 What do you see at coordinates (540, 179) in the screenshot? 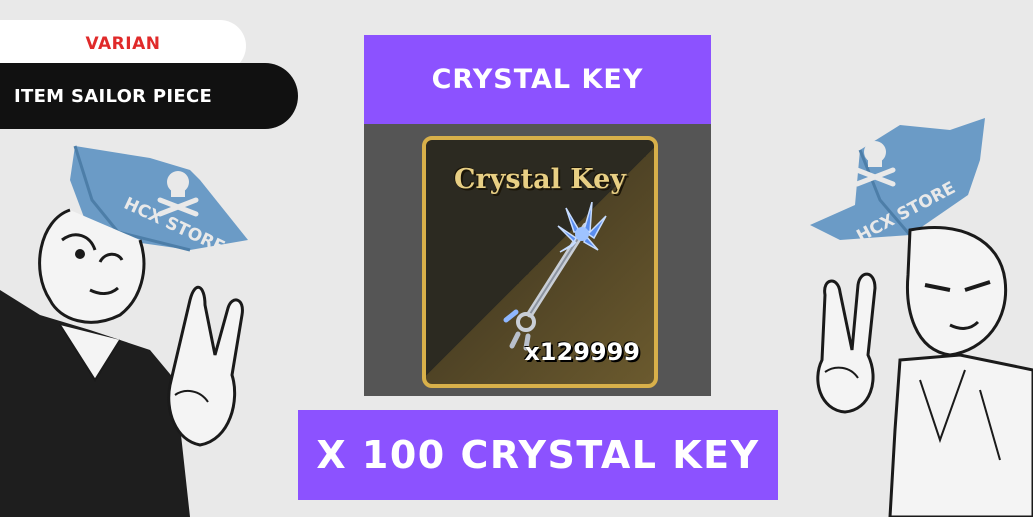
I see `item-name: Crystal Key` at bounding box center [540, 179].